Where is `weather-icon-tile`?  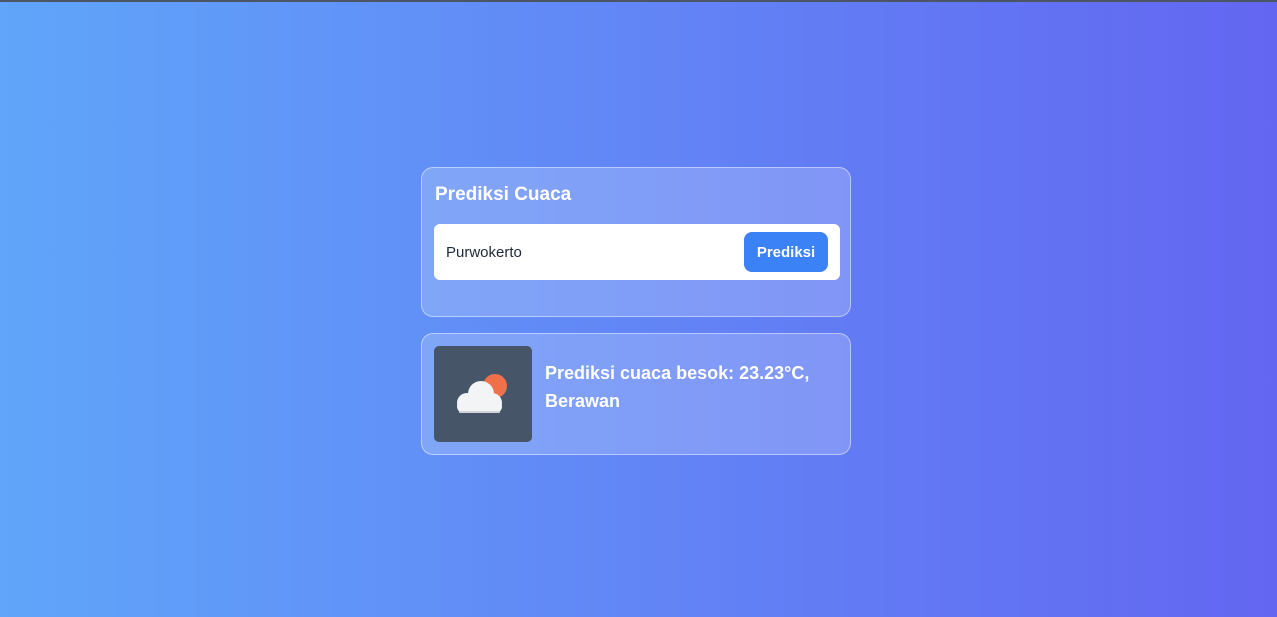
weather-icon-tile is located at coordinates (483, 394).